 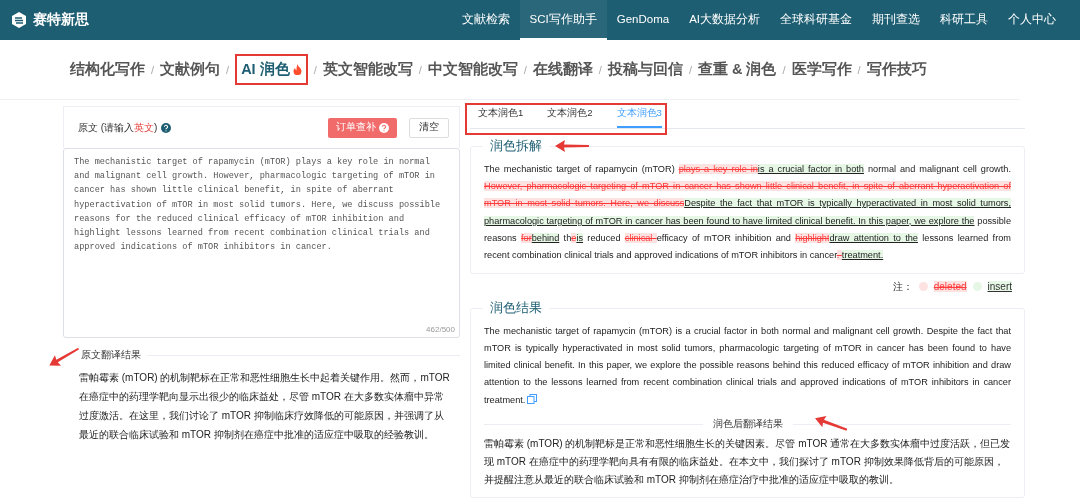 What do you see at coordinates (563, 20) in the screenshot?
I see `nav-link: SCI写作助手` at bounding box center [563, 20].